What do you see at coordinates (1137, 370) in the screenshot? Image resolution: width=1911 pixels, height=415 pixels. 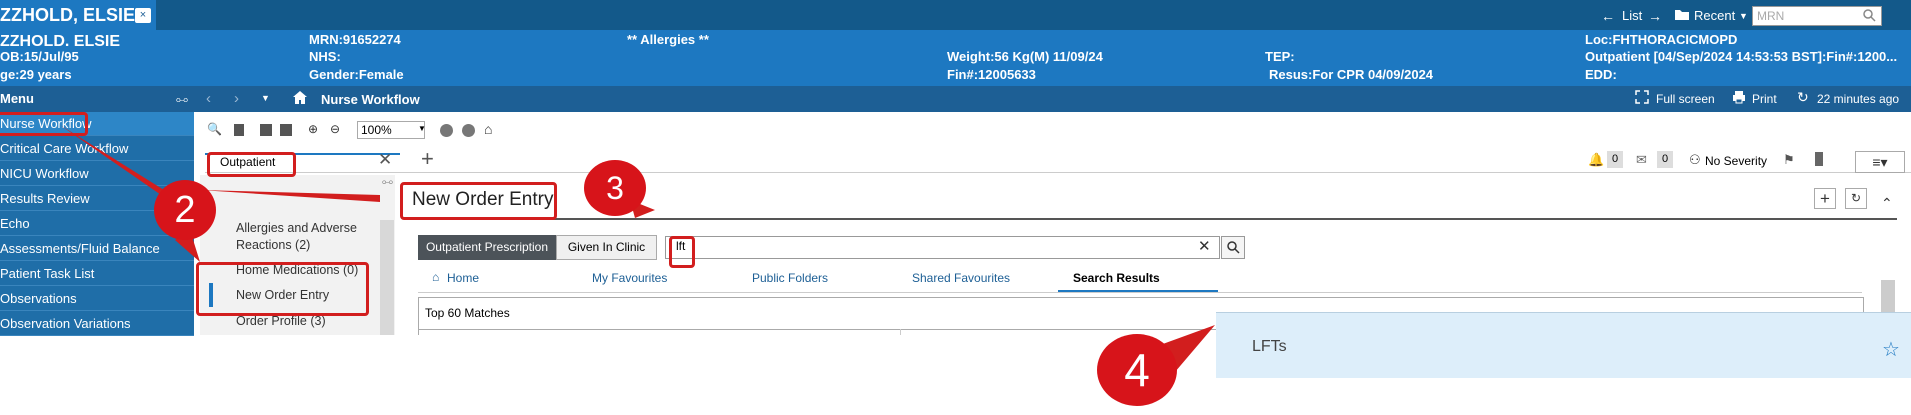 I see `step-badge-4: 4` at bounding box center [1137, 370].